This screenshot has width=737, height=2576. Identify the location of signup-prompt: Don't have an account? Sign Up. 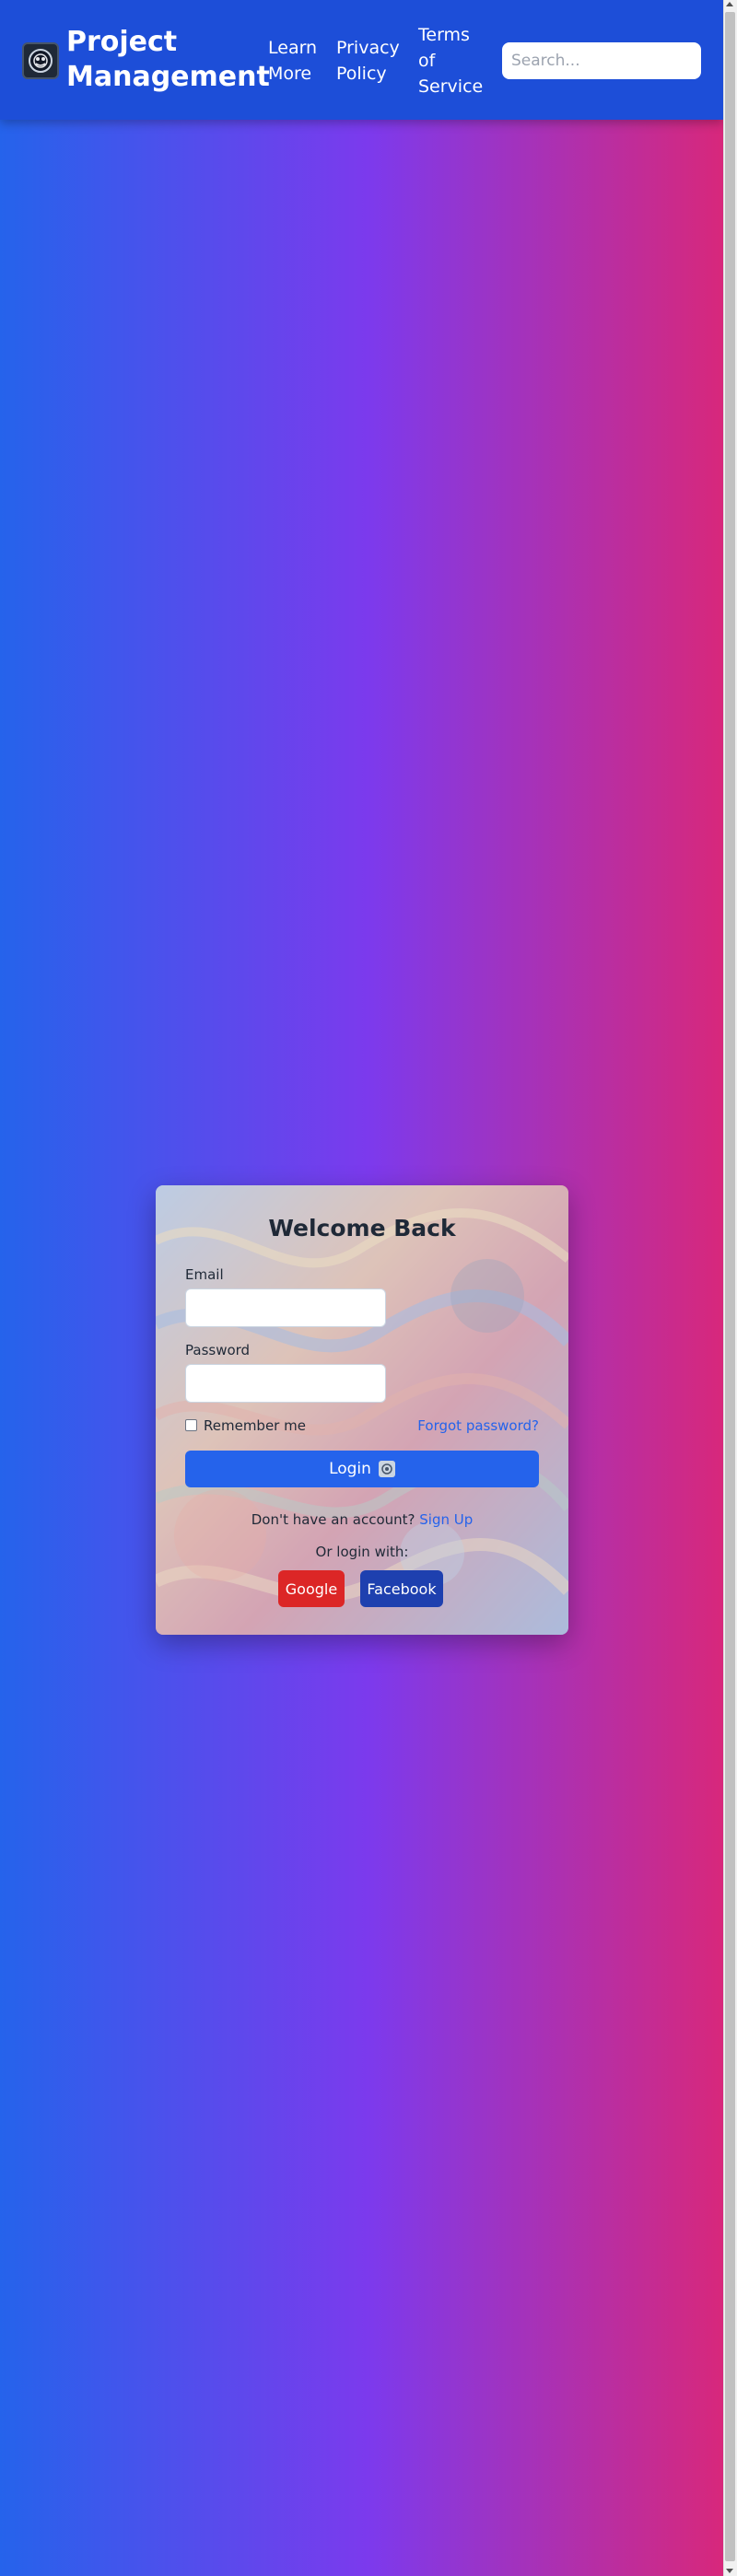
(362, 1519).